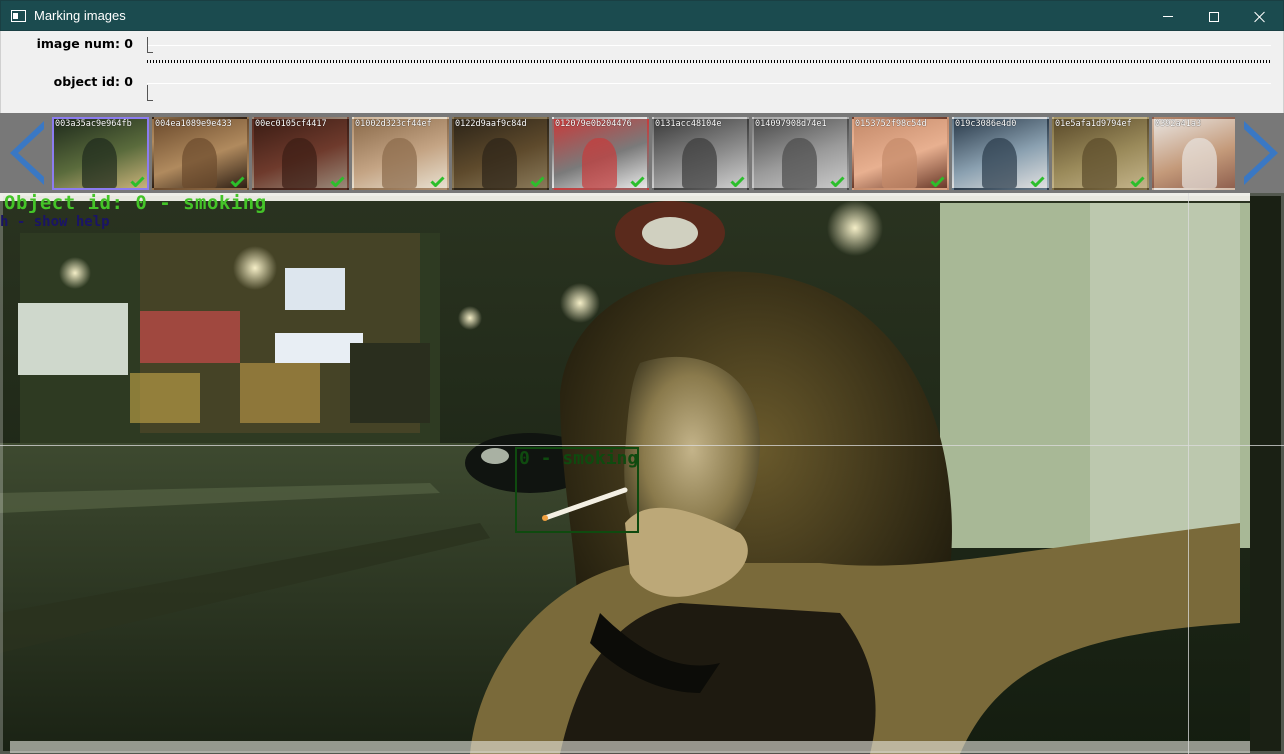  I want to click on app-window-icon, so click(18, 15).